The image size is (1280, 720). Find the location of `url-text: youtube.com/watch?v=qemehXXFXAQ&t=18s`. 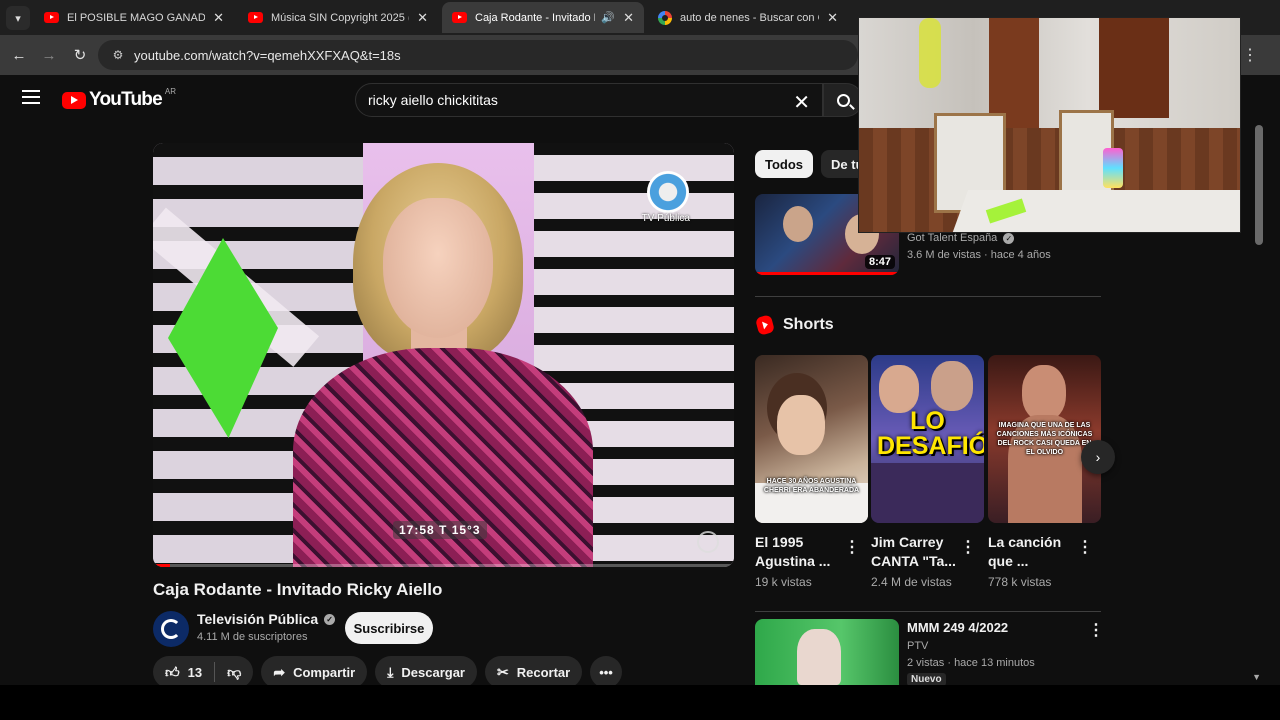

url-text: youtube.com/watch?v=qemehXXFXAQ&t=18s is located at coordinates (267, 55).